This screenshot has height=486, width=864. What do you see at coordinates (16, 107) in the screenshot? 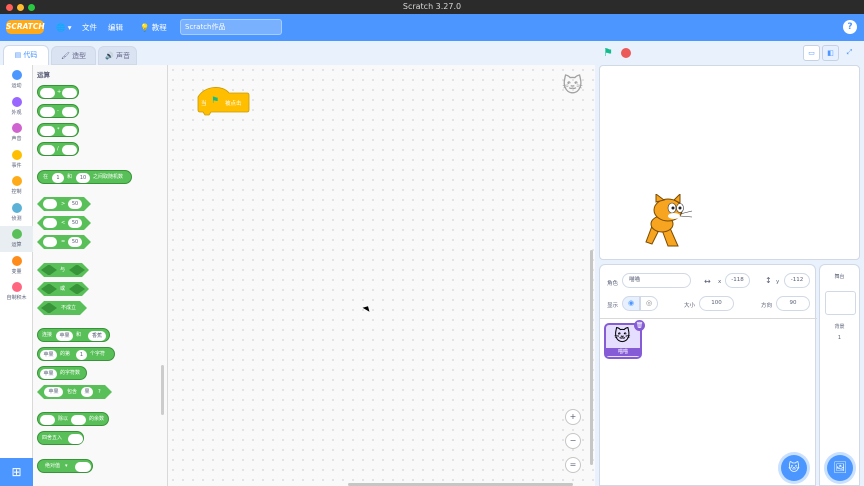
I see `category-looks: 外观` at bounding box center [16, 107].